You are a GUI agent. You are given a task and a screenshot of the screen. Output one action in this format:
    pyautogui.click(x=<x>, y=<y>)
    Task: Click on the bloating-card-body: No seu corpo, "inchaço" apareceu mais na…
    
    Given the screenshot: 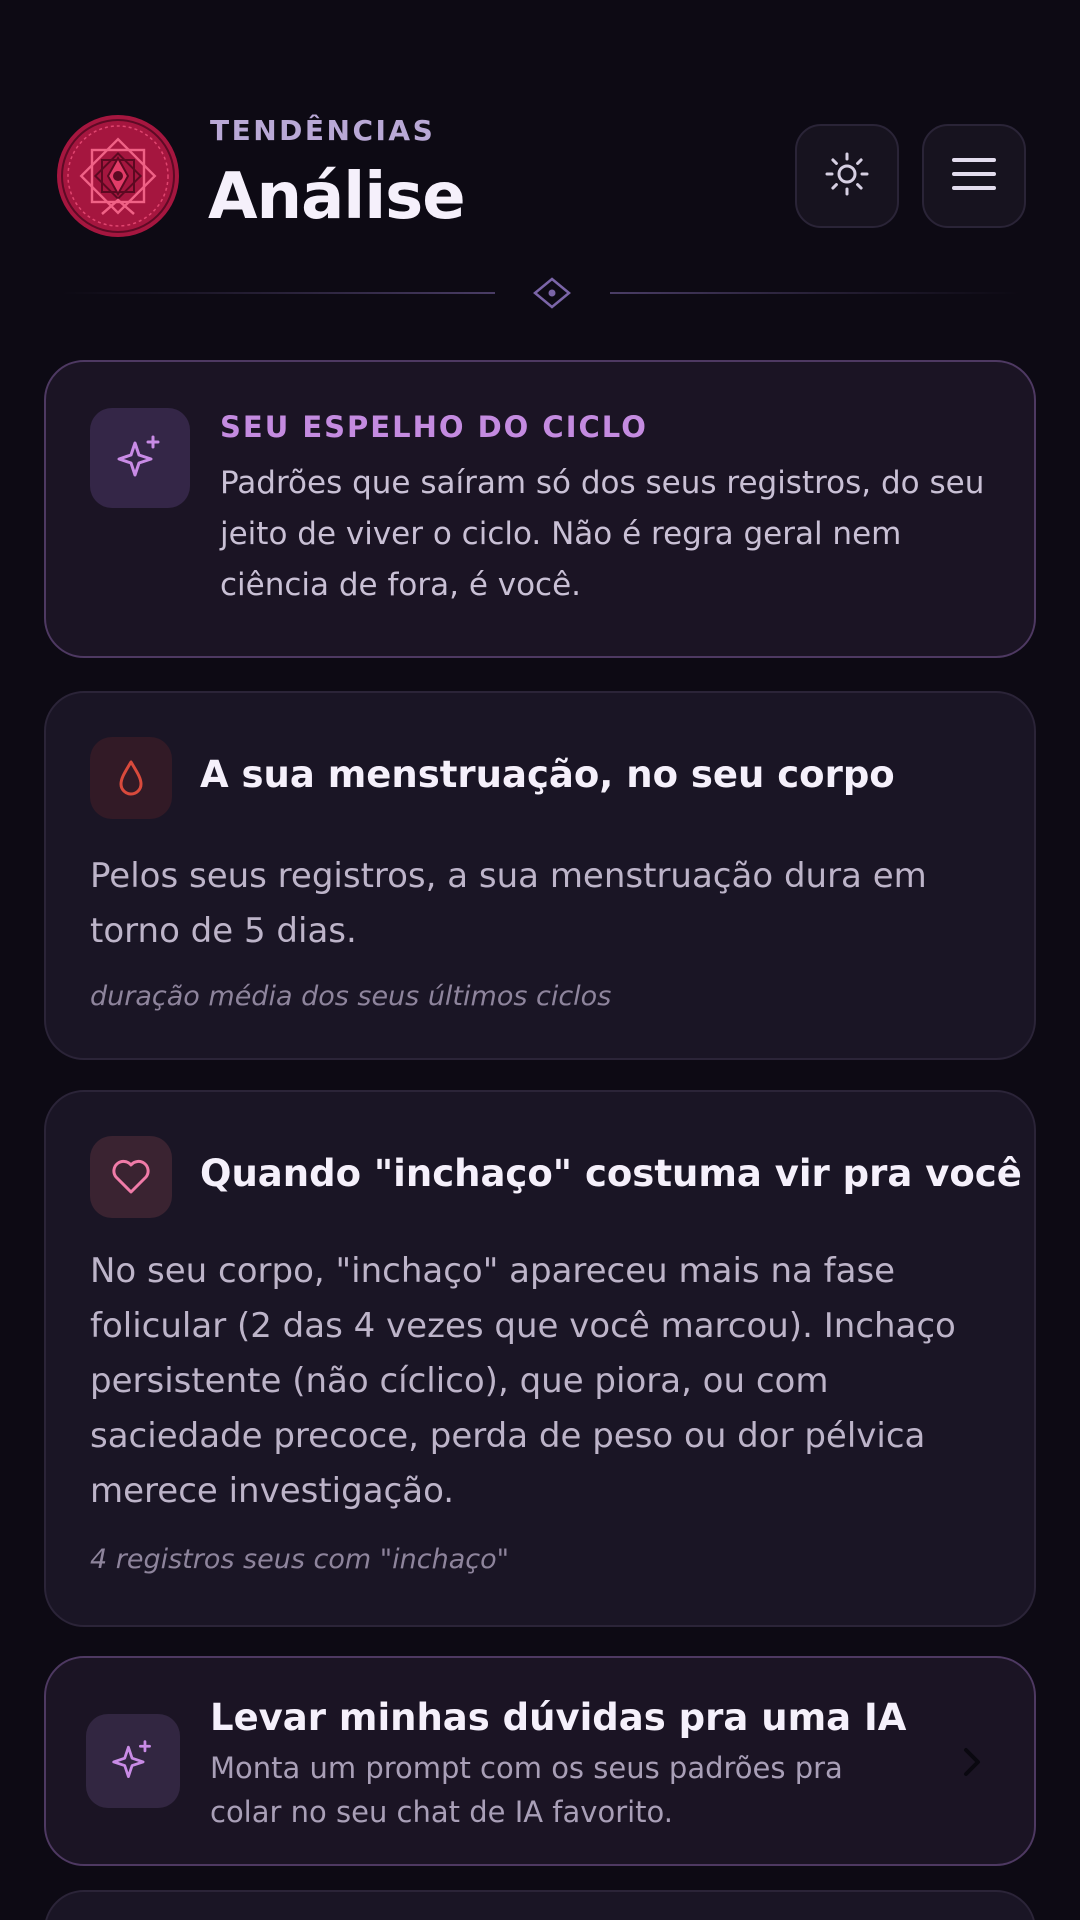 What is the action you would take?
    pyautogui.click(x=523, y=1381)
    